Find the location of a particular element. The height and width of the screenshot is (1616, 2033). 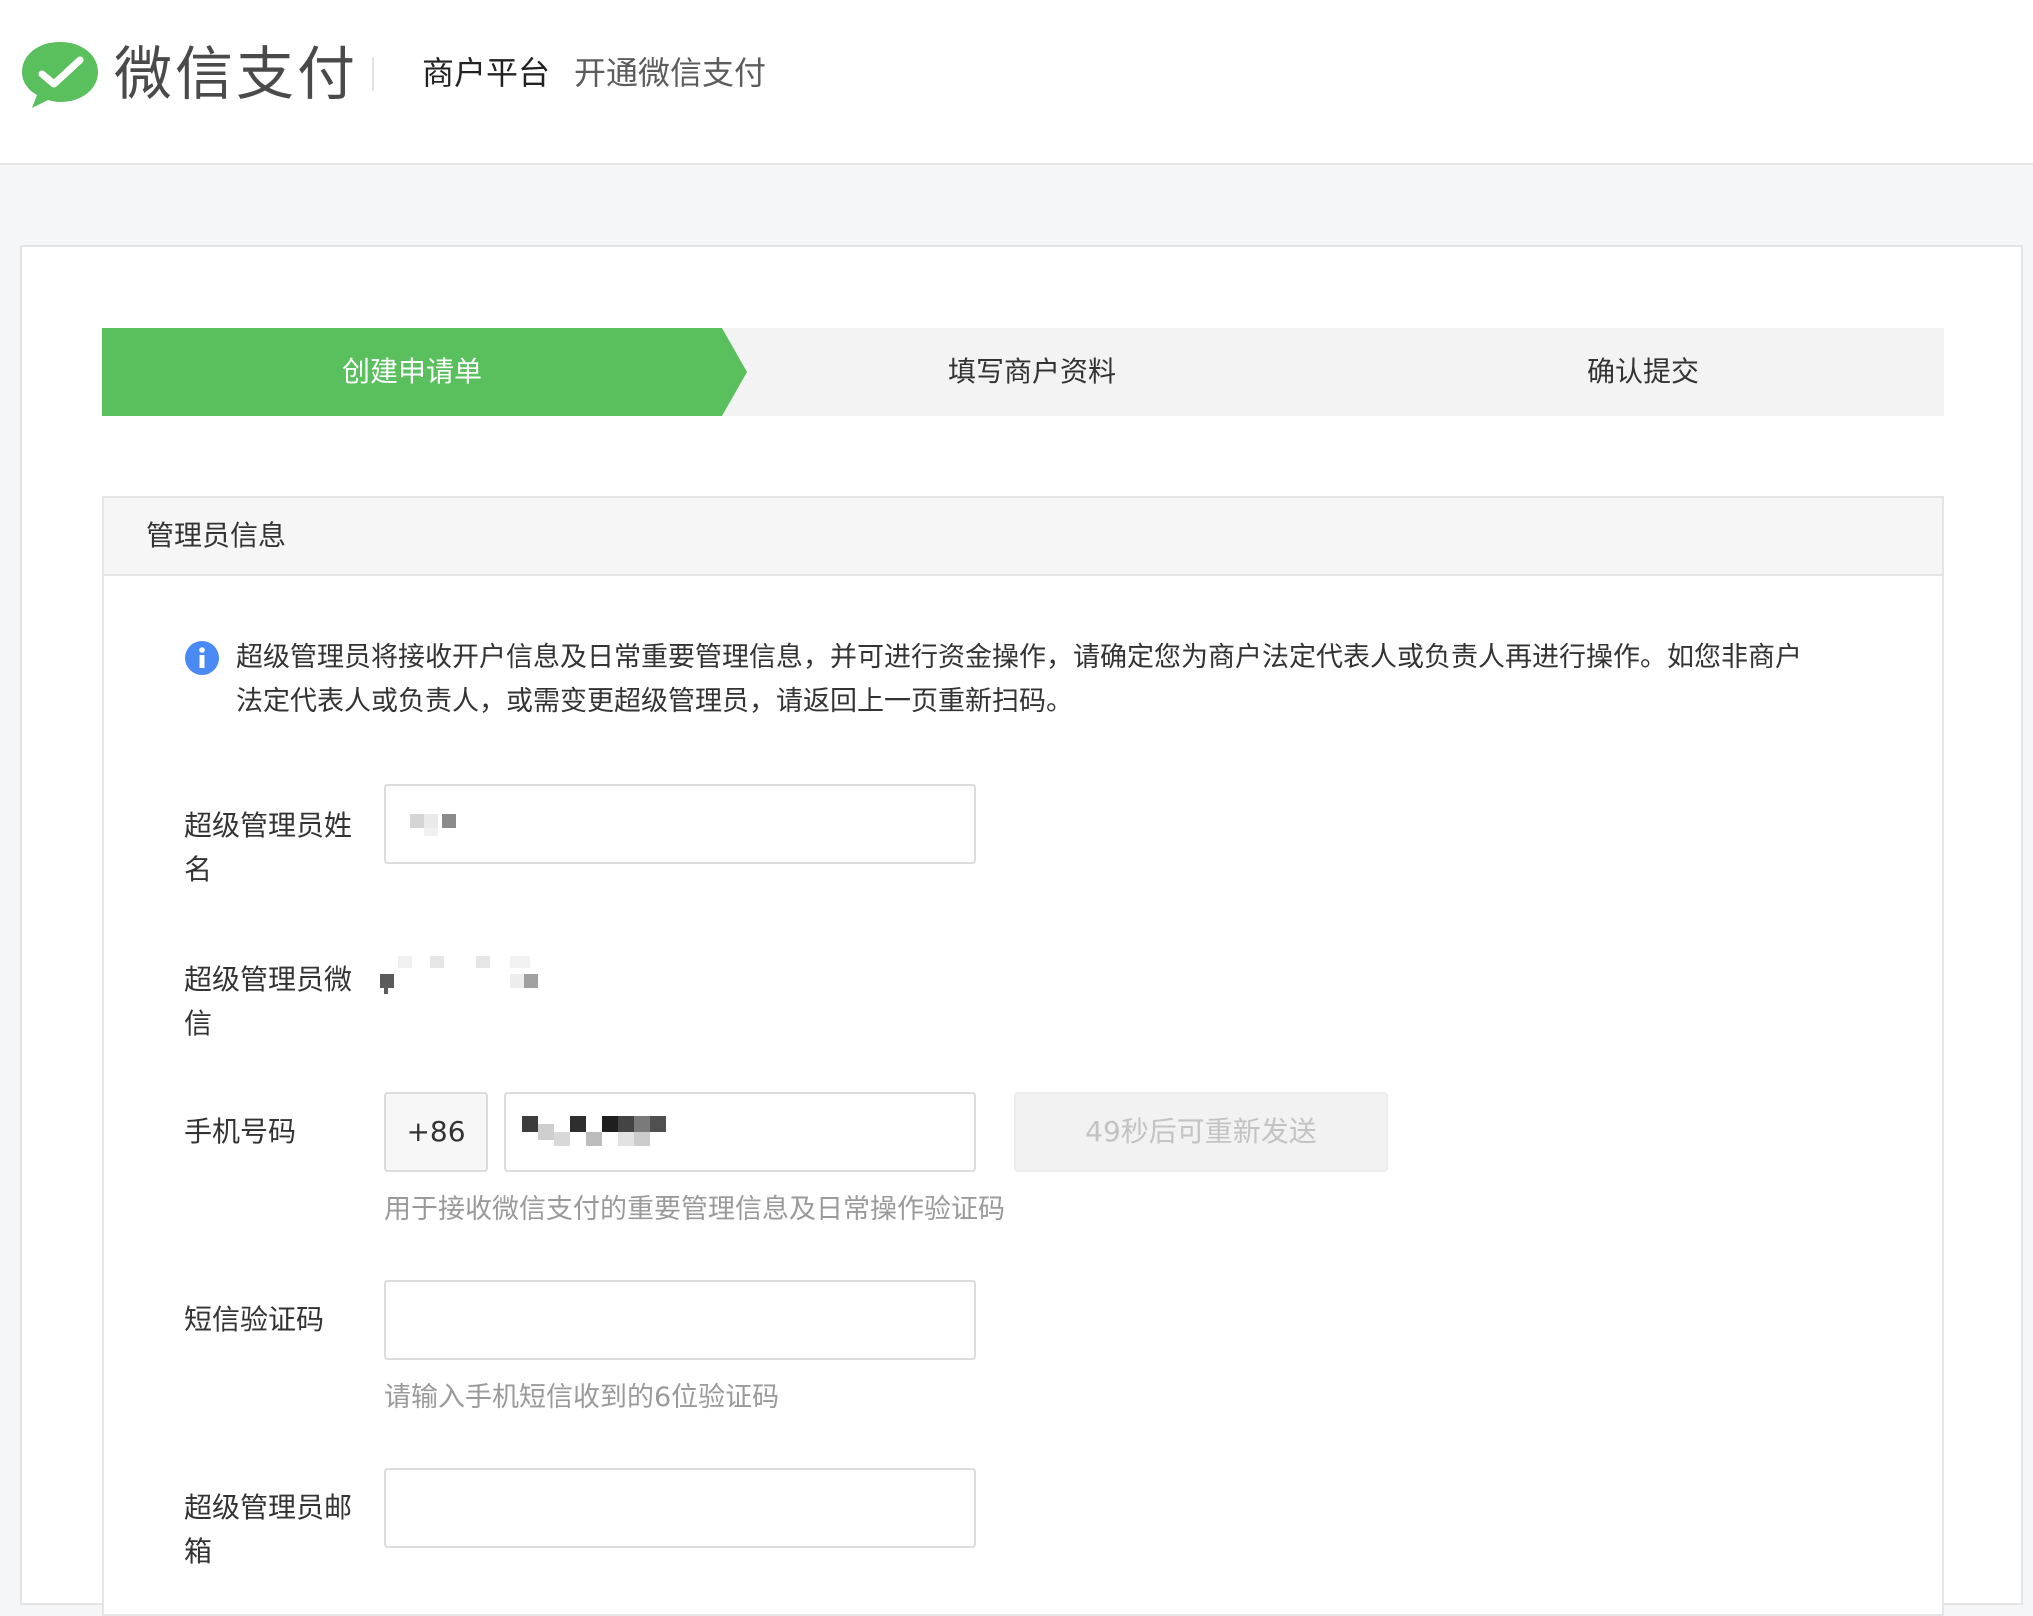

step-fill-merchant-info: 填写商户资料 is located at coordinates (1031, 371).